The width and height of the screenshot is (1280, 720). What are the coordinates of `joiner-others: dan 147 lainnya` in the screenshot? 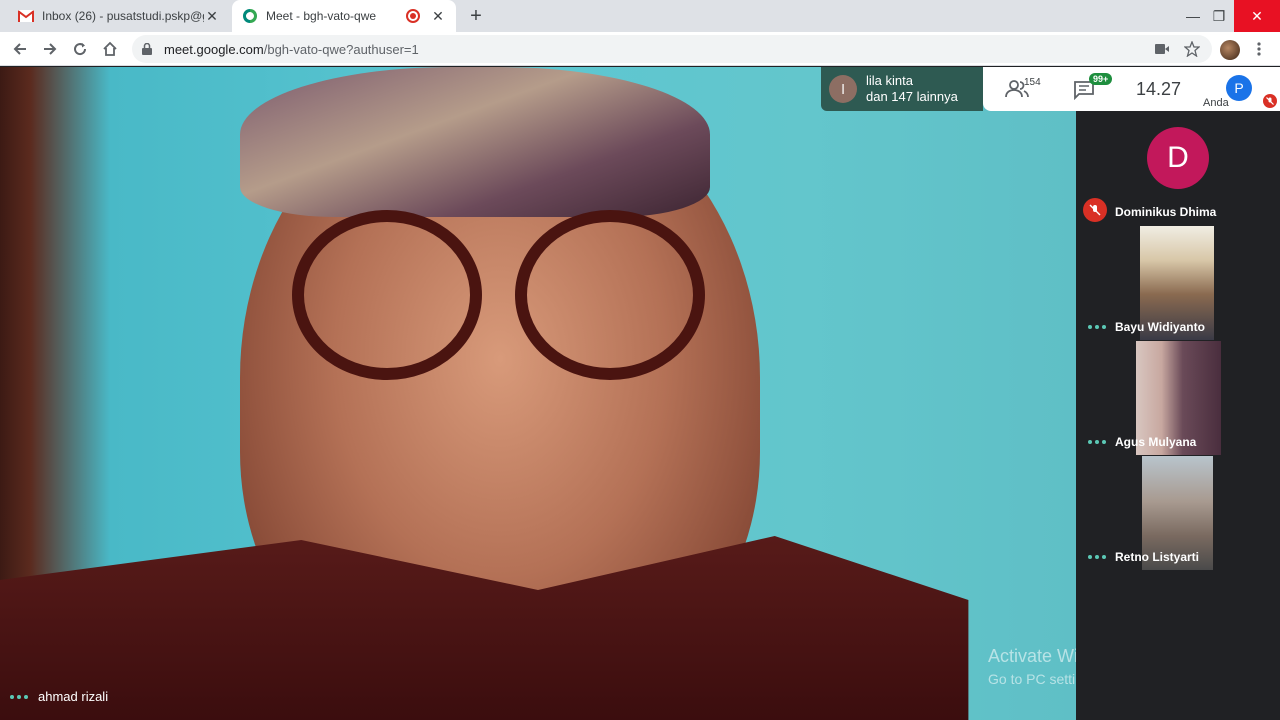 It's located at (912, 96).